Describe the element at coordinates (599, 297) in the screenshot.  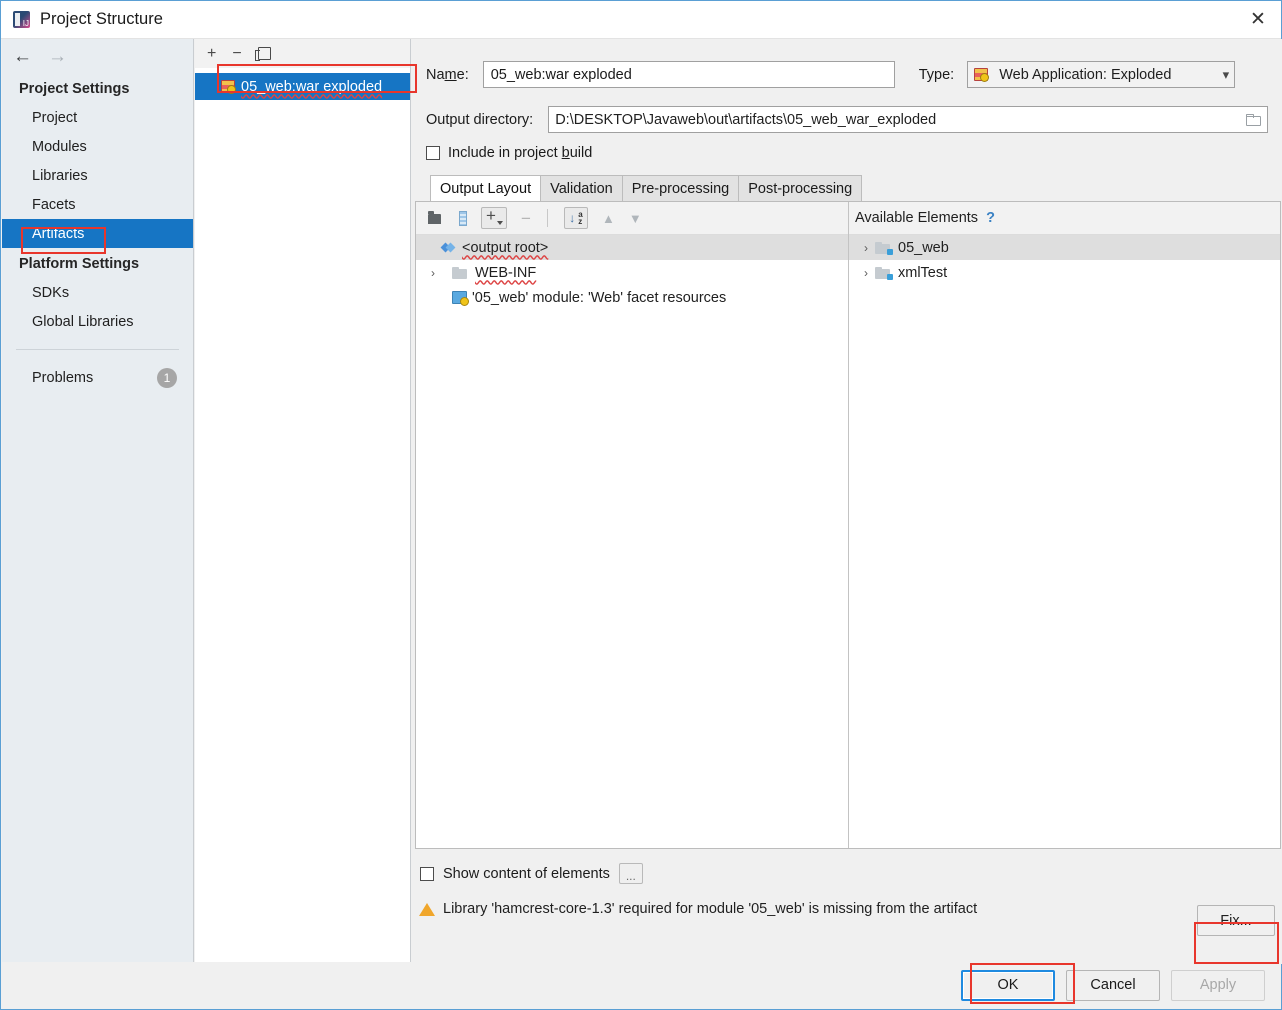
I see `tree-item-label: '05_web' module: 'Web' facet resources` at that location.